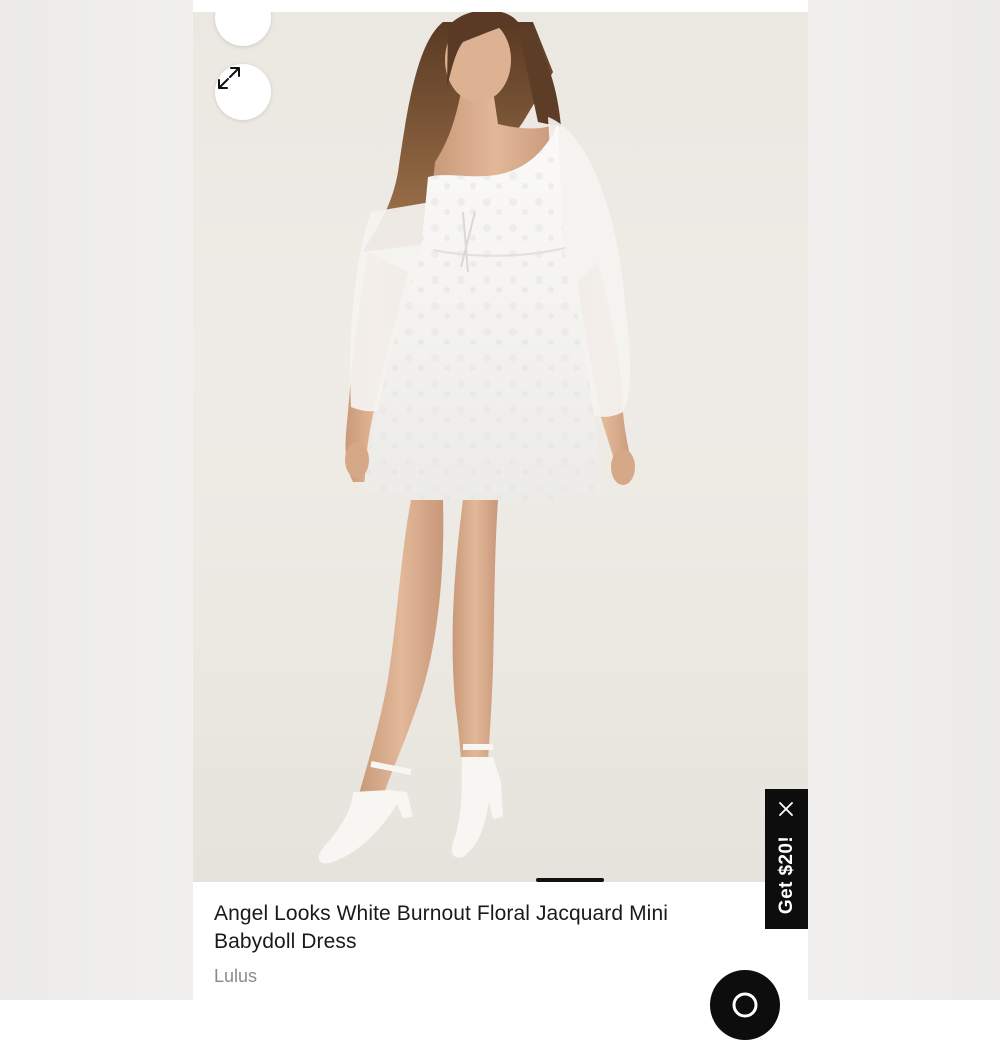 The width and height of the screenshot is (1000, 1040). I want to click on expand-arrows-icon, so click(229, 78).